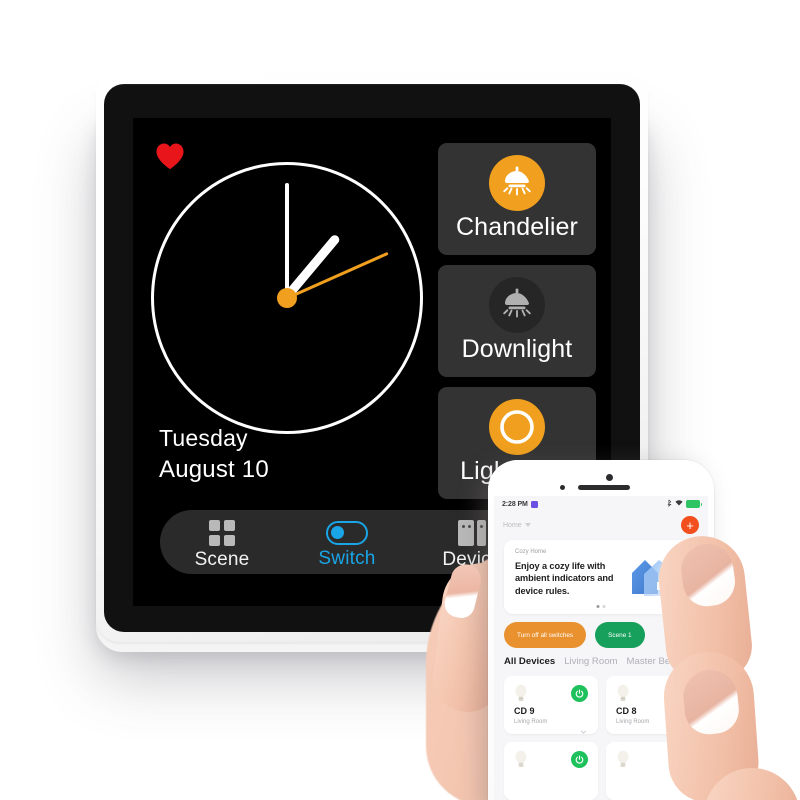 The image size is (800, 800). Describe the element at coordinates (684, 504) in the screenshot. I see `status-indicators` at that location.